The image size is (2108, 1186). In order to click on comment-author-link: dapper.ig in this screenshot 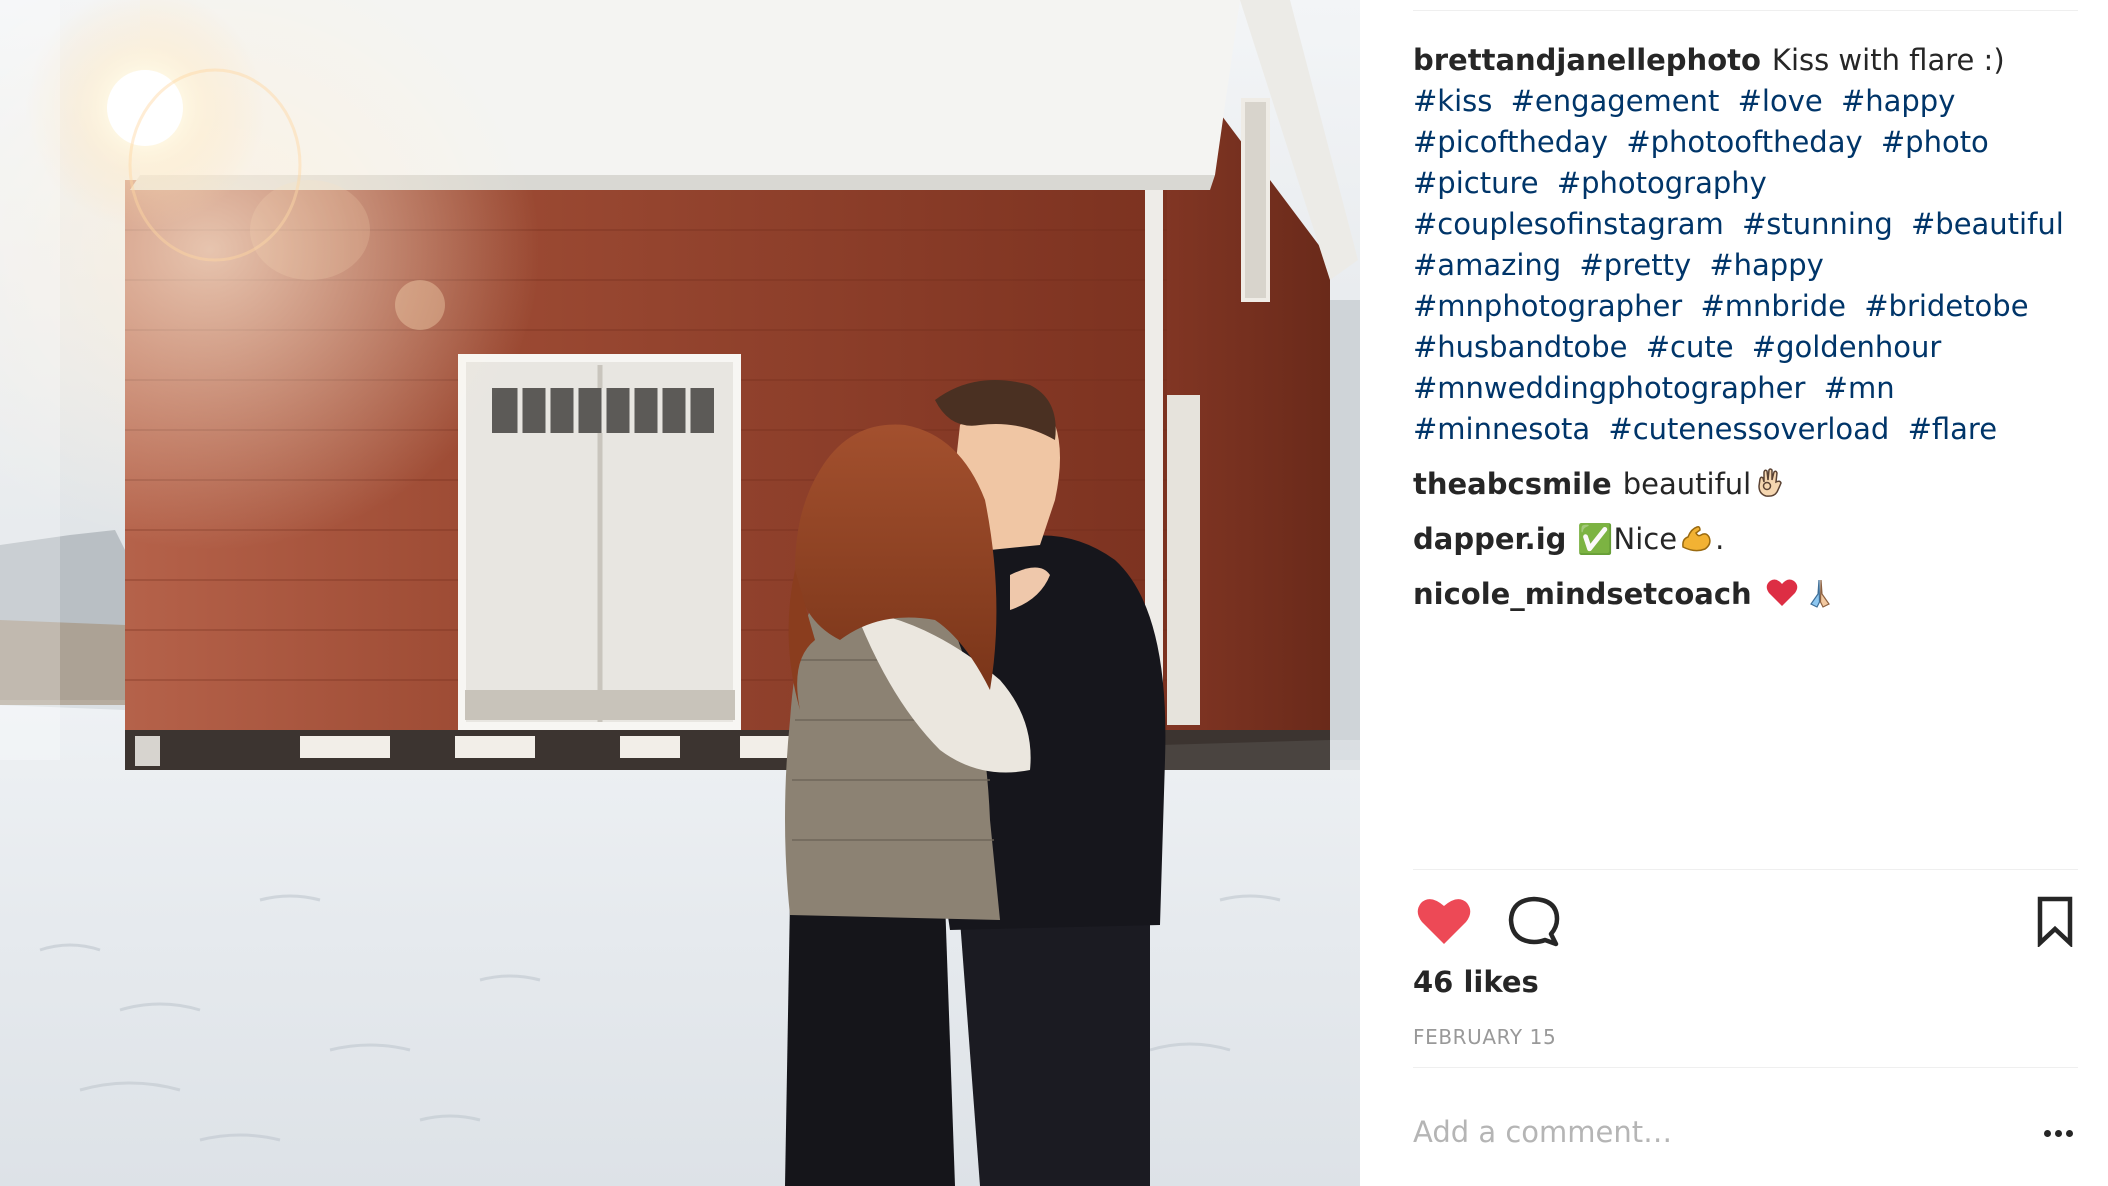, I will do `click(1489, 539)`.